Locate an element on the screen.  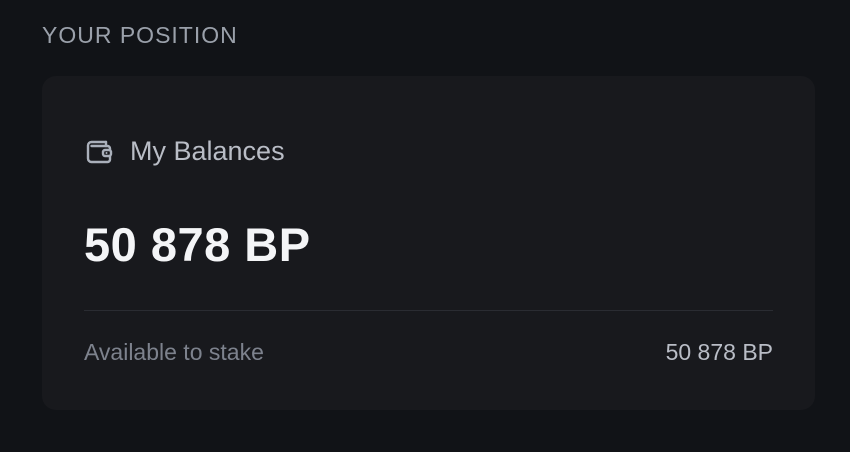
section-title: YOUR POSITION is located at coordinates (140, 35).